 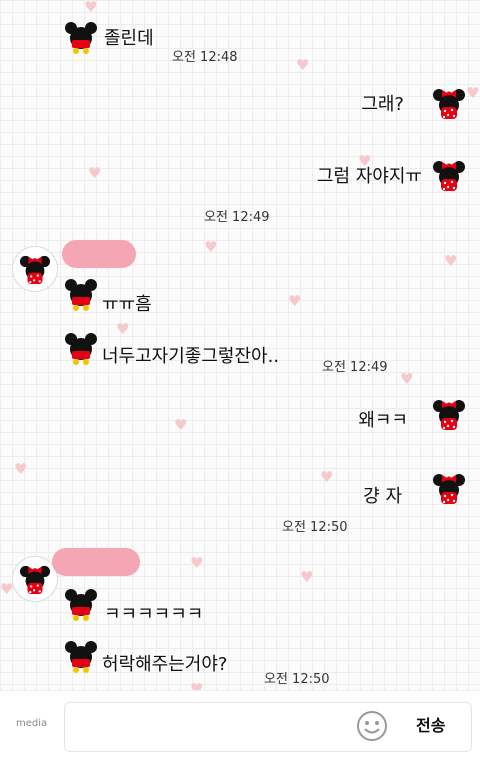 I want to click on message-text: ㅋㅋㅋㅋㅋㅋ, so click(x=154, y=614).